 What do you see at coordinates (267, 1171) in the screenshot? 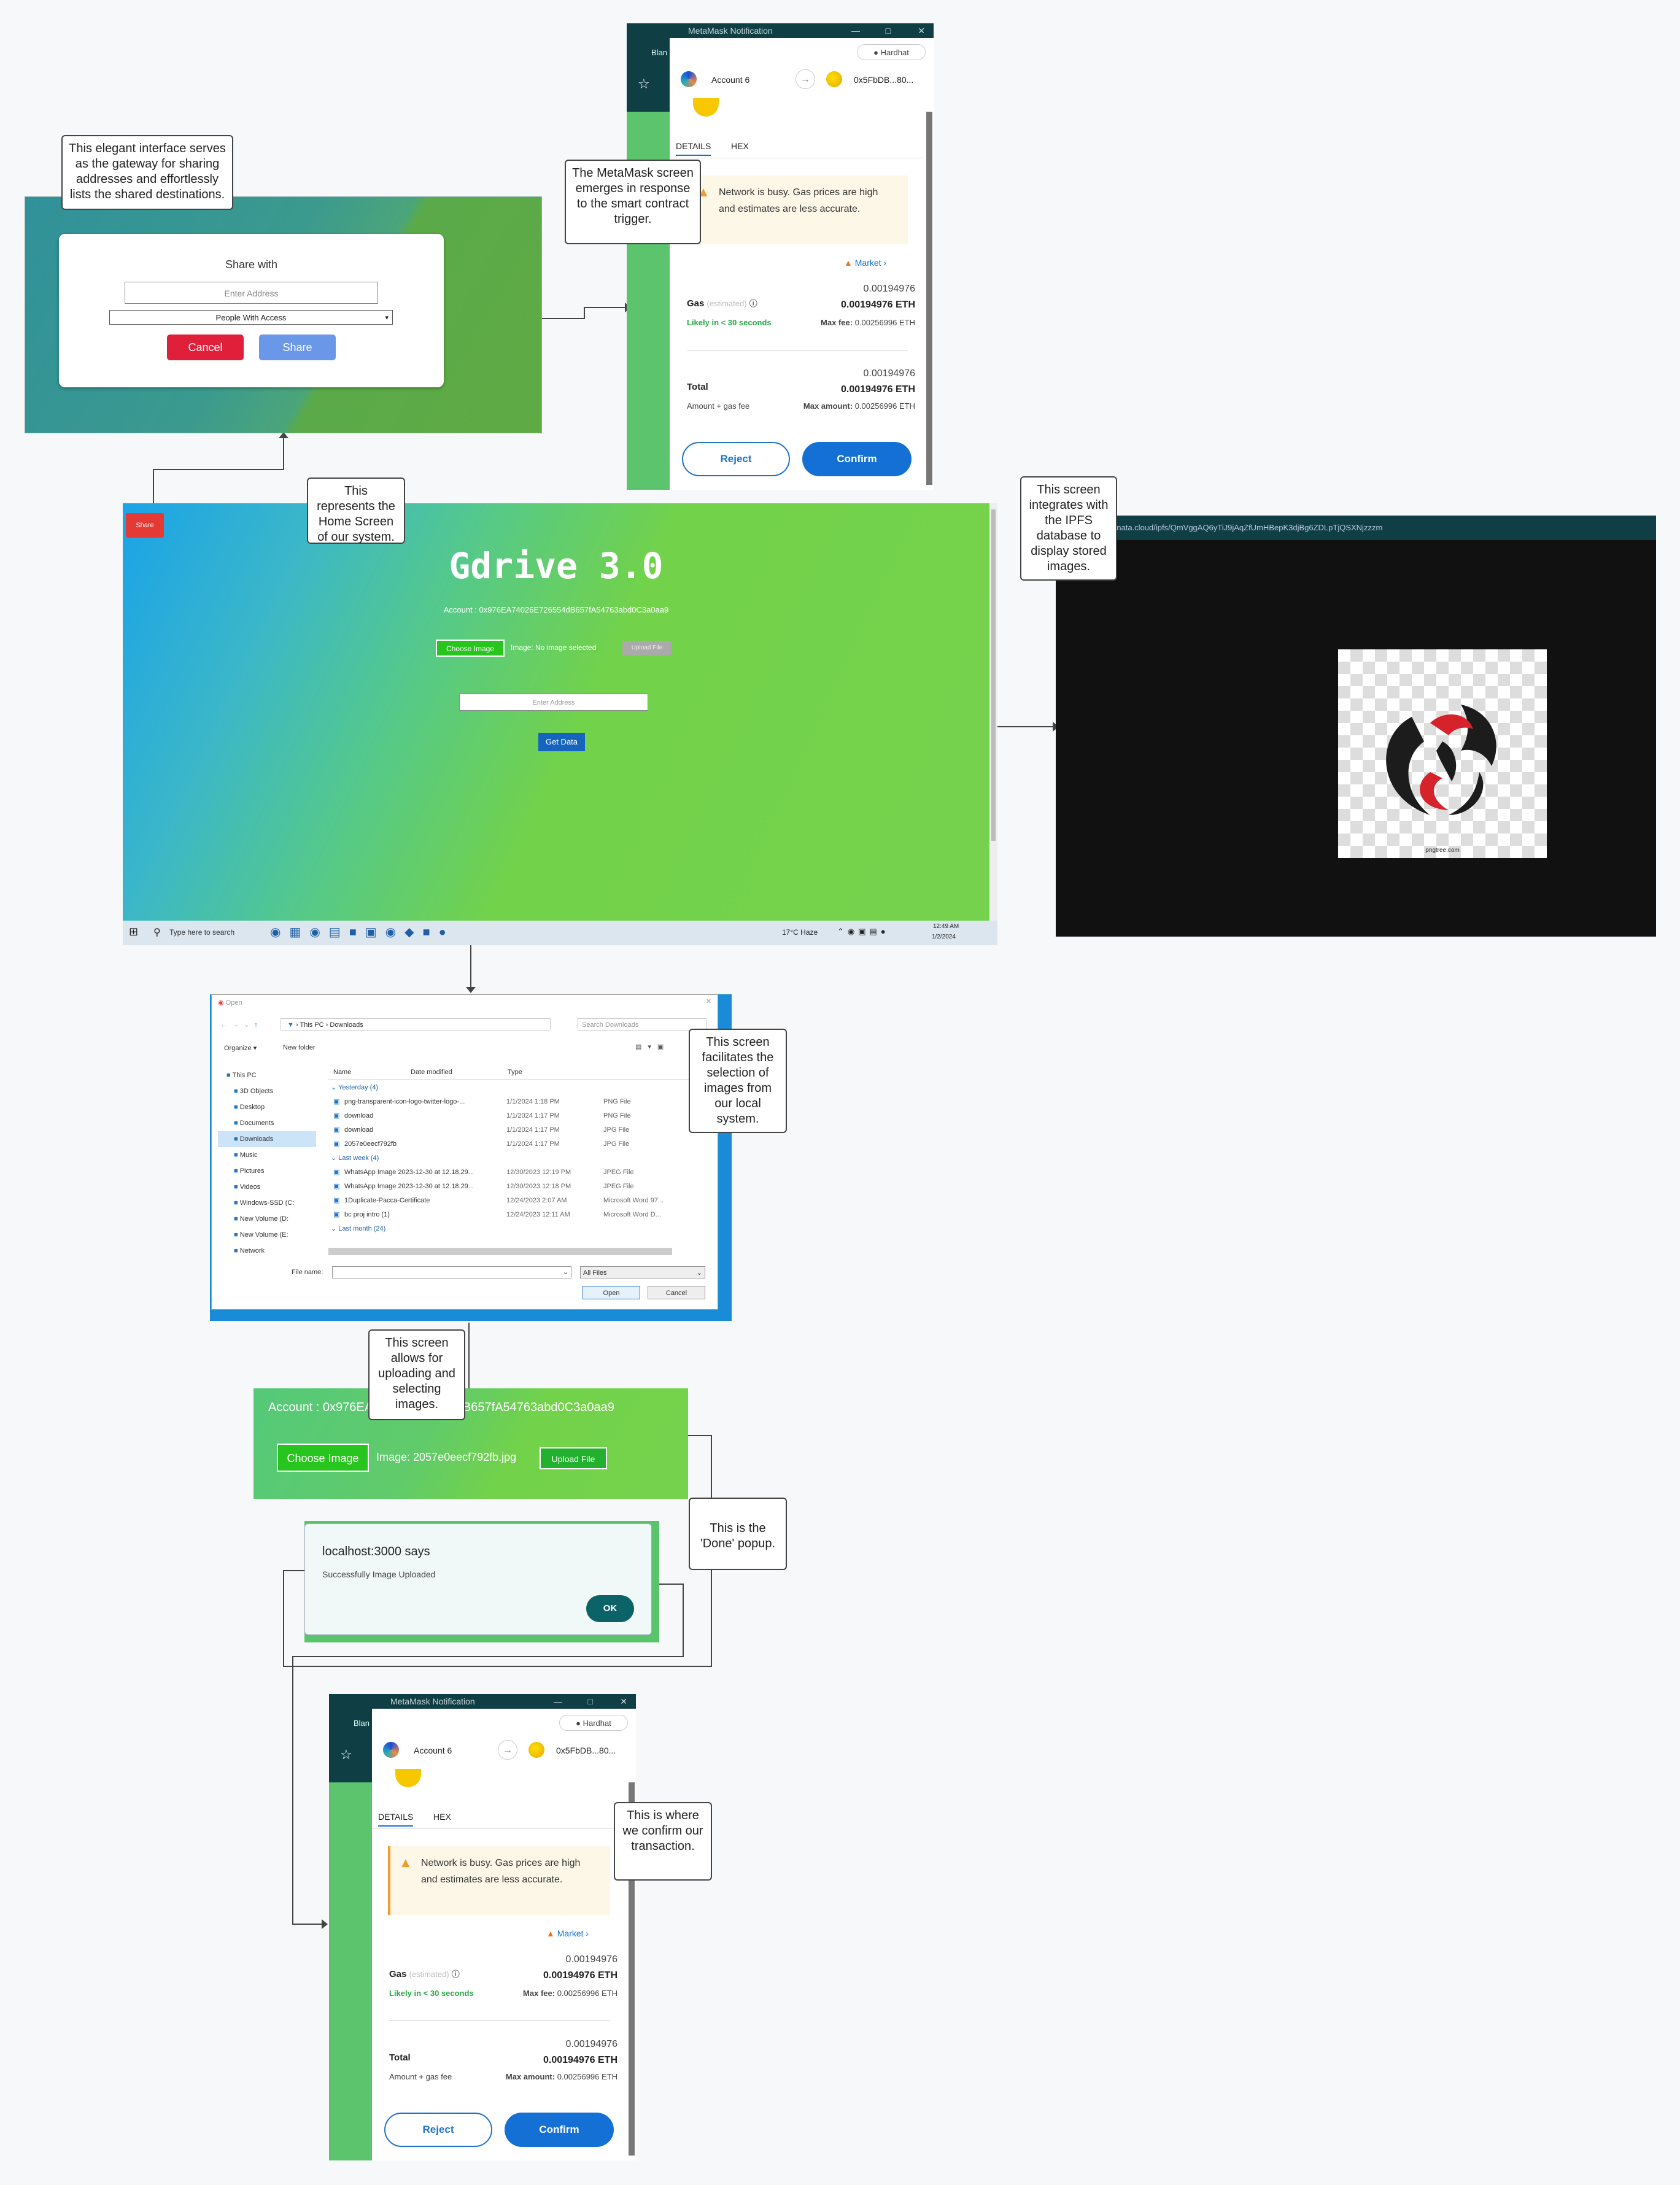
I see `sidebar-item: ■ Pictures` at bounding box center [267, 1171].